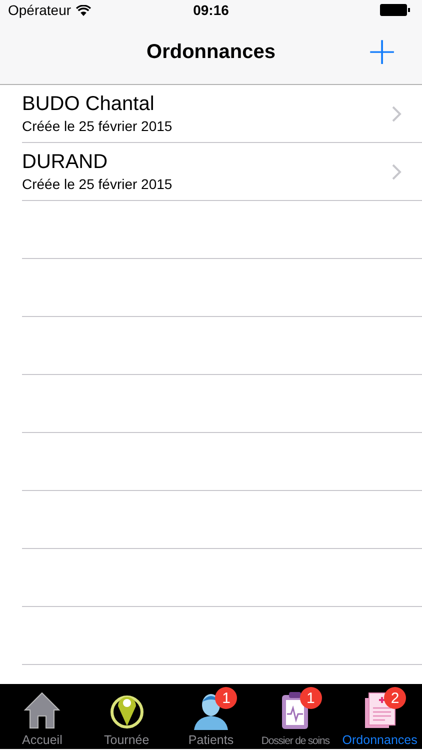 This screenshot has height=750, width=422. I want to click on tab-bar-item: 1 Dossier de soins, so click(295, 716).